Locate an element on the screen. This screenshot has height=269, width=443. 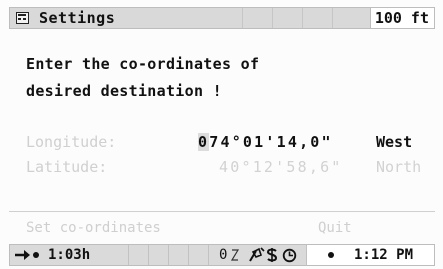
instruction-line-2: desired destination ! is located at coordinates (124, 91).